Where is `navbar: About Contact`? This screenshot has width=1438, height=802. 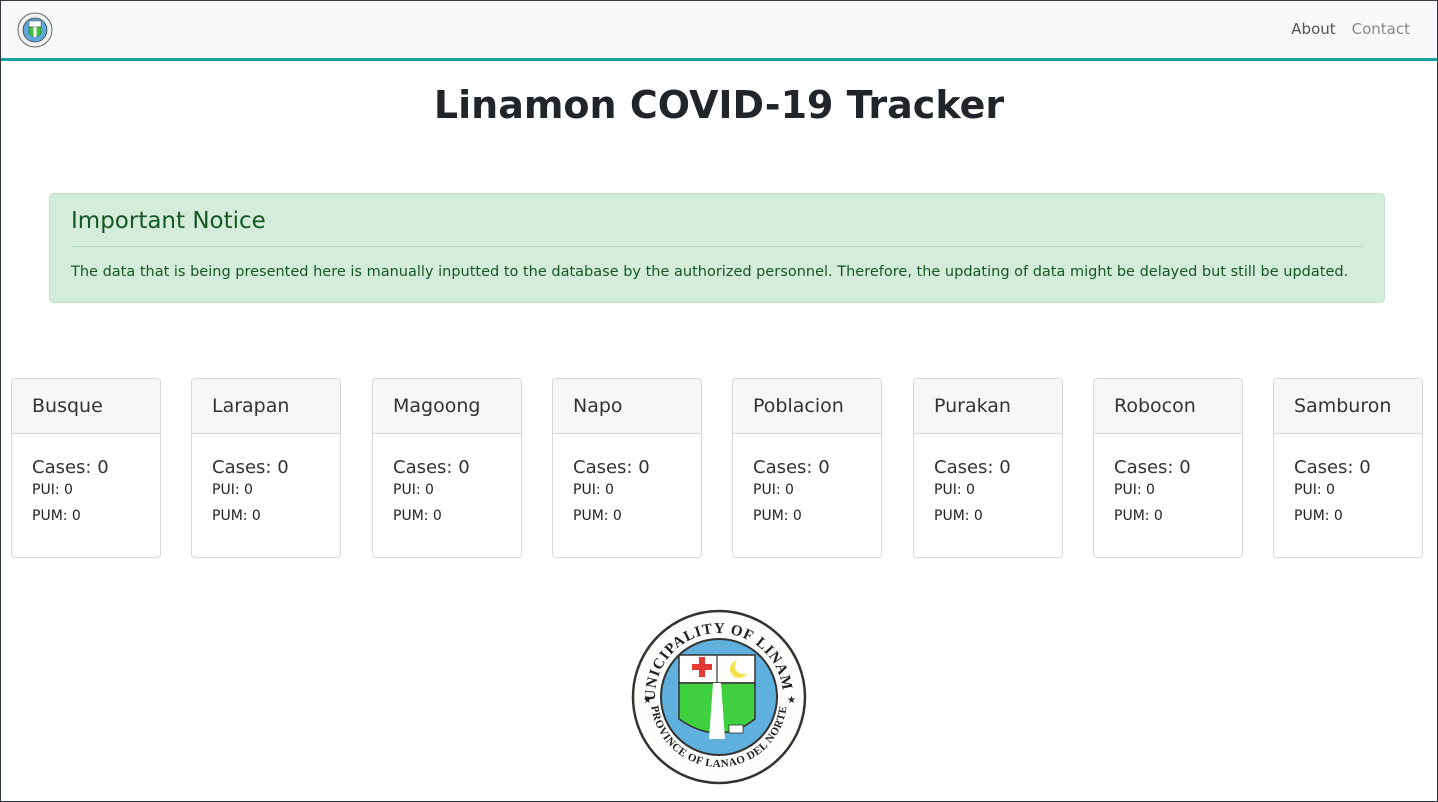
navbar: About Contact is located at coordinates (719, 31).